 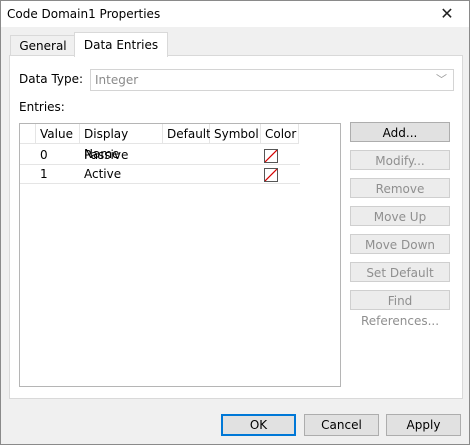 I want to click on column-header-default: Default, so click(x=187, y=134).